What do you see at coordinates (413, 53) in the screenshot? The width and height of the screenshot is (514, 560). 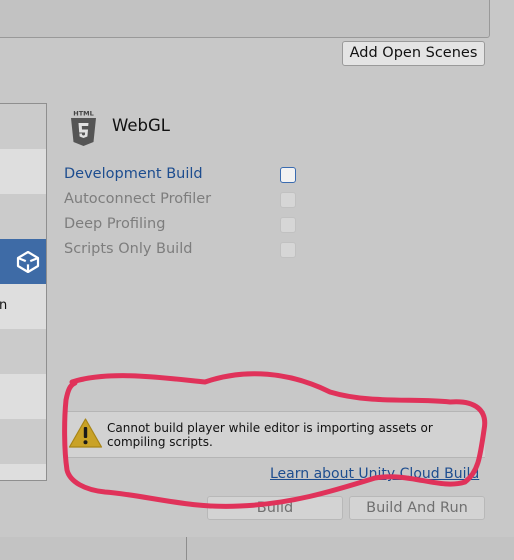 I see `add-open-scenes-button: Add Open Scenes` at bounding box center [413, 53].